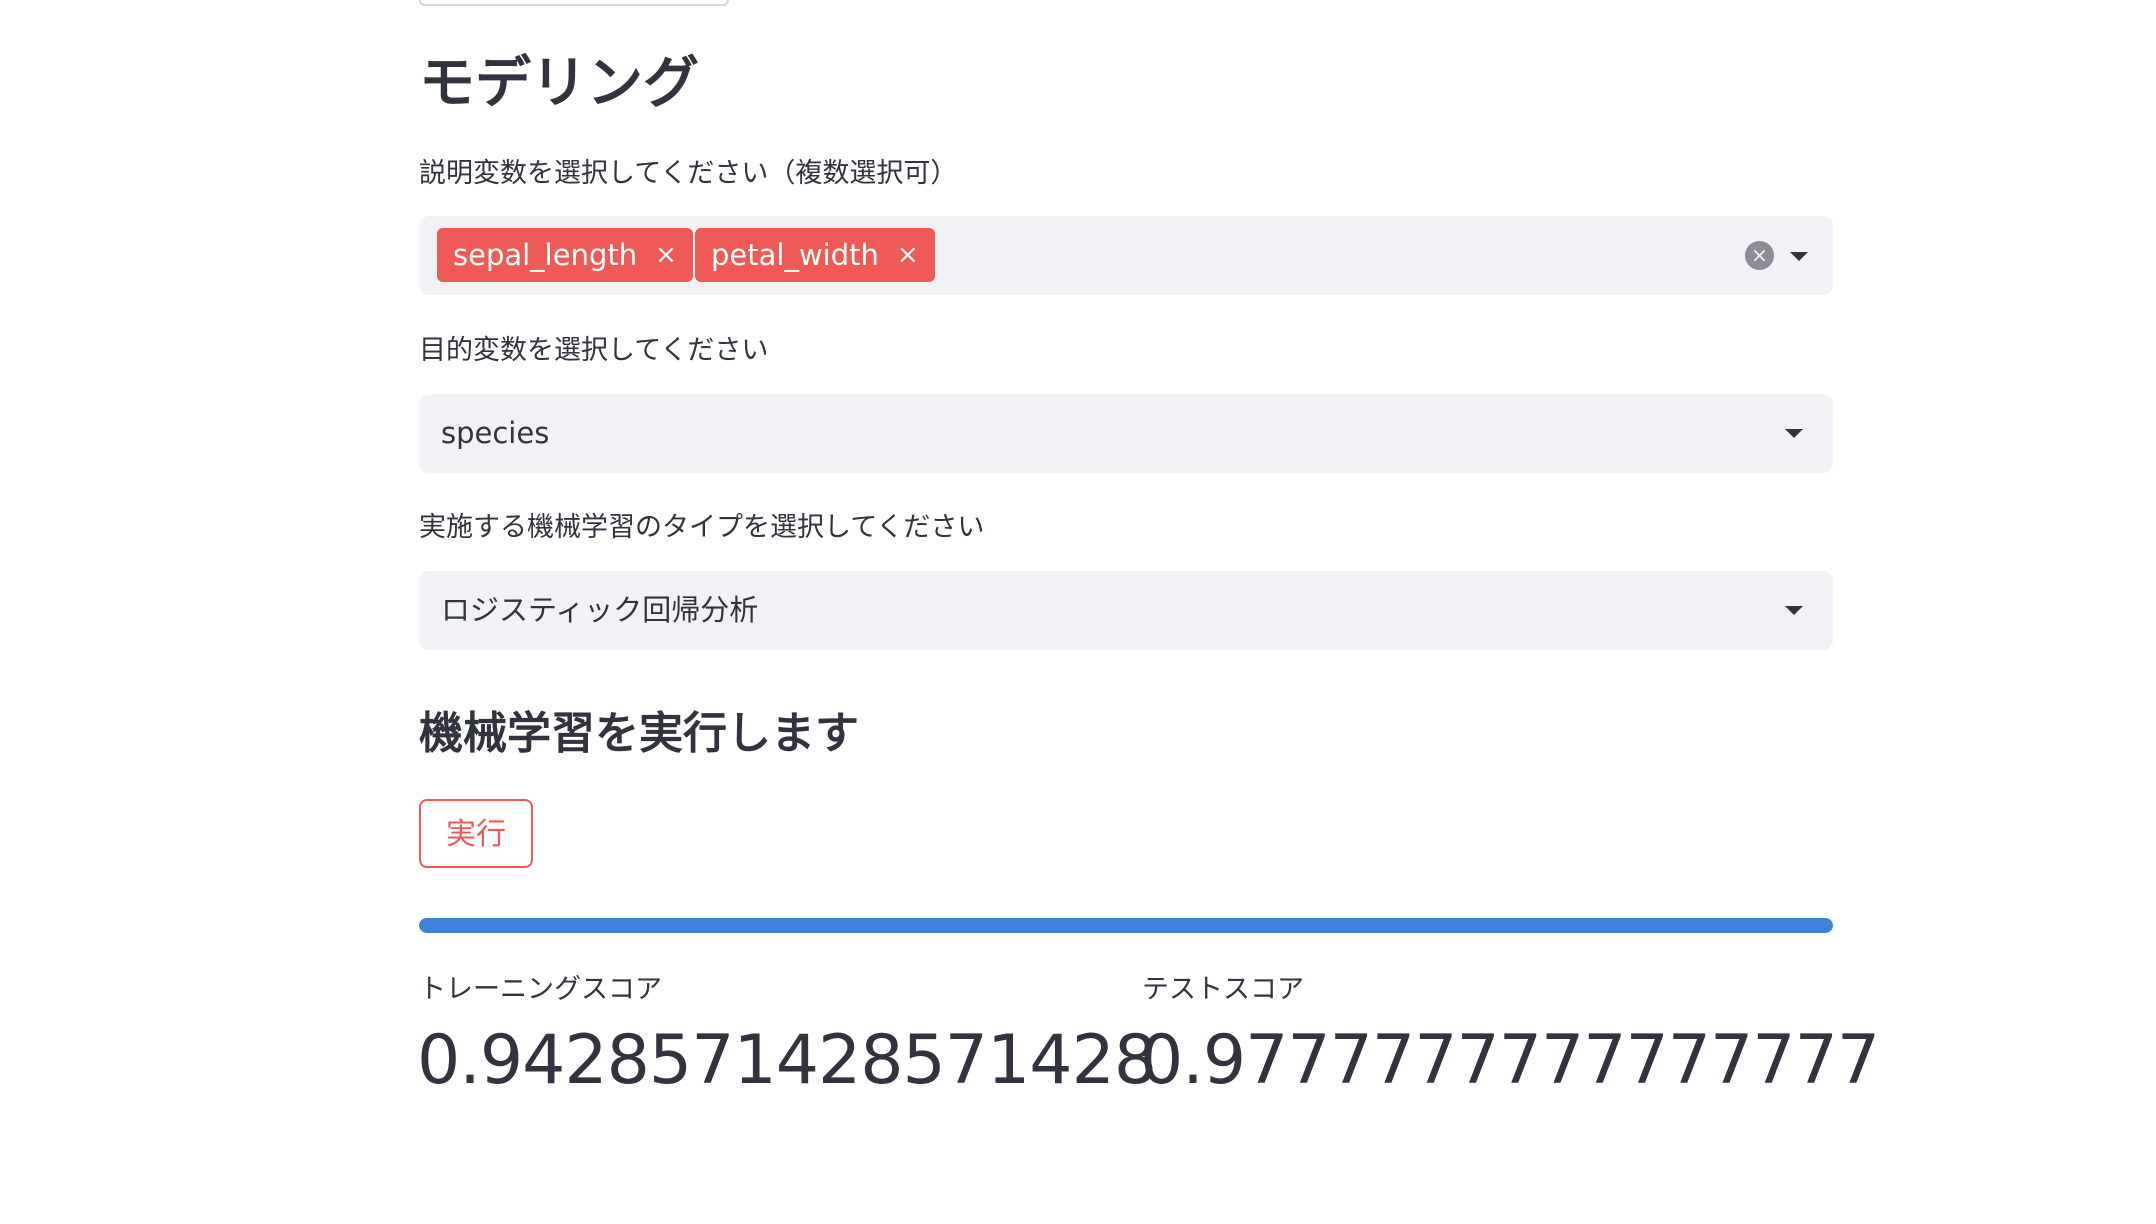 Image resolution: width=2156 pixels, height=1224 pixels. Describe the element at coordinates (787, 1060) in the screenshot. I see `training-score-value: 0.9428571428571428` at that location.